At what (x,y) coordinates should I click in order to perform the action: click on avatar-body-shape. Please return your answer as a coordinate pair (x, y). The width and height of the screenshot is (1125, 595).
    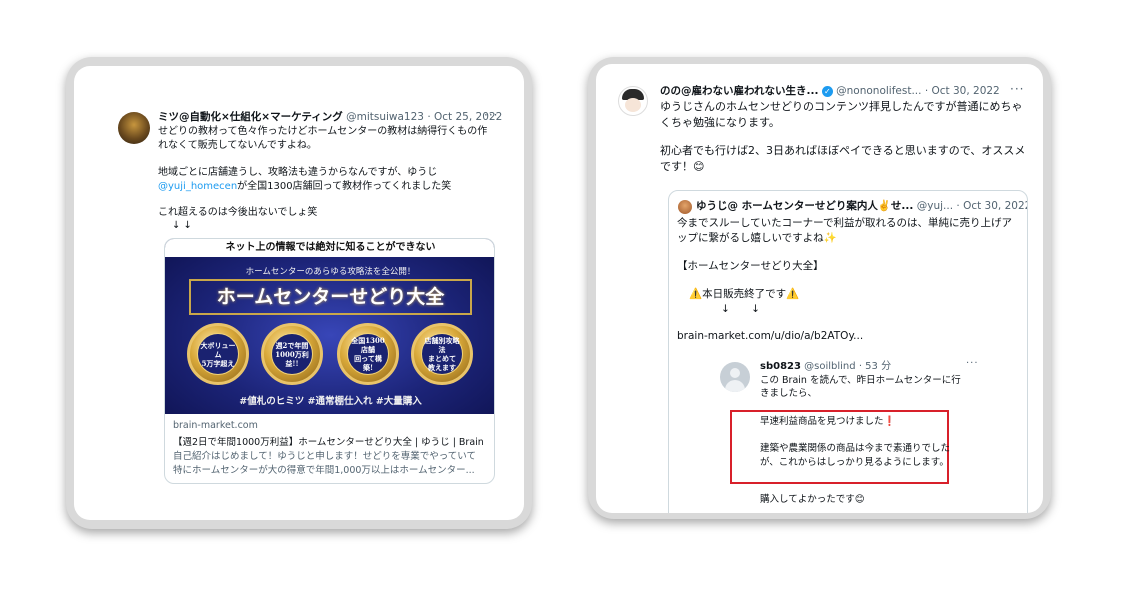
    Looking at the image, I should click on (735, 386).